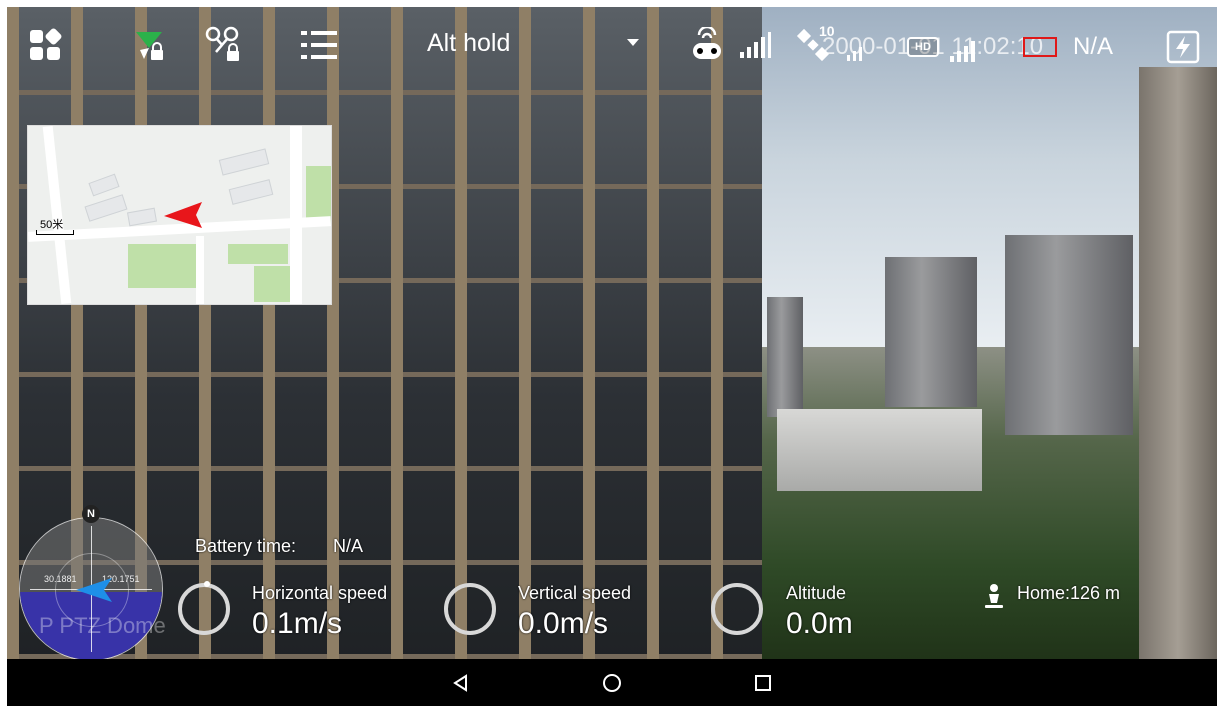 The height and width of the screenshot is (713, 1224). What do you see at coordinates (45, 45) in the screenshot?
I see `apps-grid-icon` at bounding box center [45, 45].